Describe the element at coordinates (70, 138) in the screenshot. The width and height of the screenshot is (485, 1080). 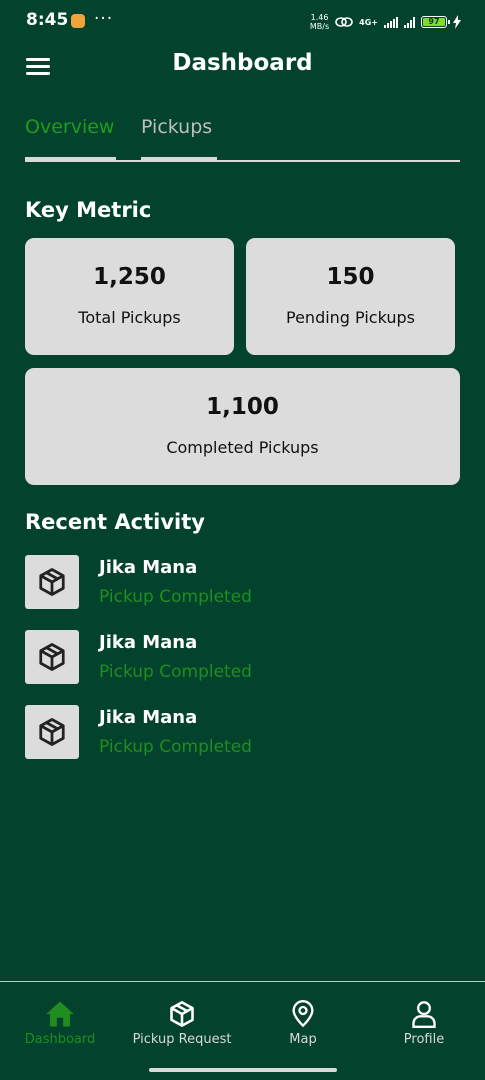
I see `tab-overview: Overview` at that location.